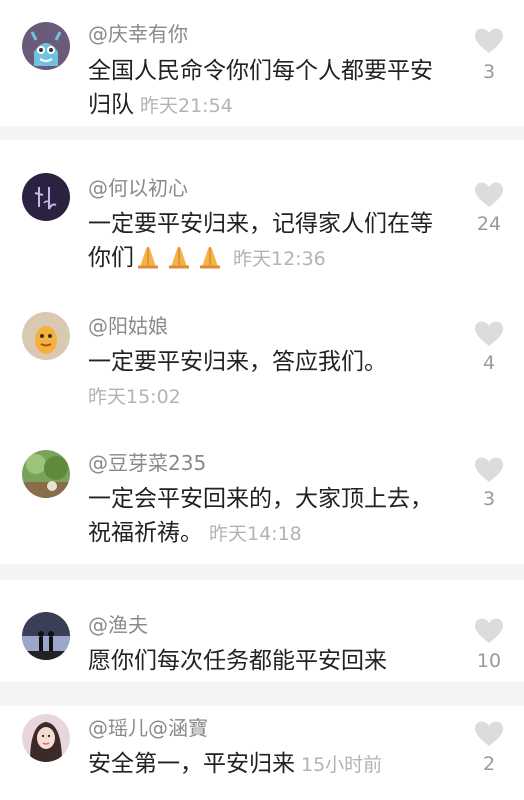 The image size is (524, 800). Describe the element at coordinates (147, 463) in the screenshot. I see `comment-username: @豆芽菜235` at that location.